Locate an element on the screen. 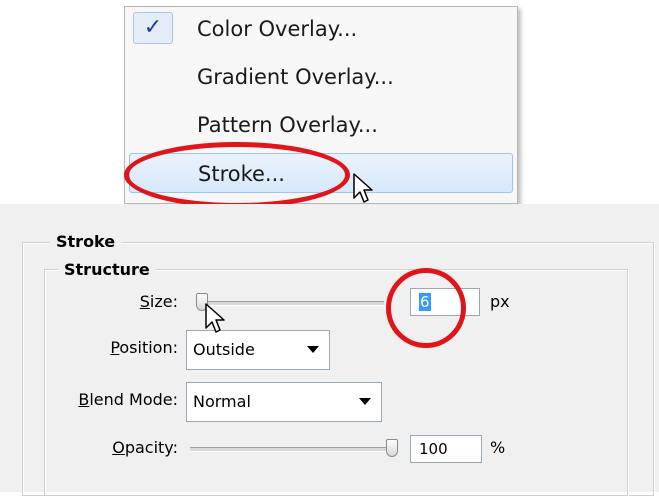 Image resolution: width=659 pixels, height=496 pixels. check-icon: ✓ is located at coordinates (153, 28).